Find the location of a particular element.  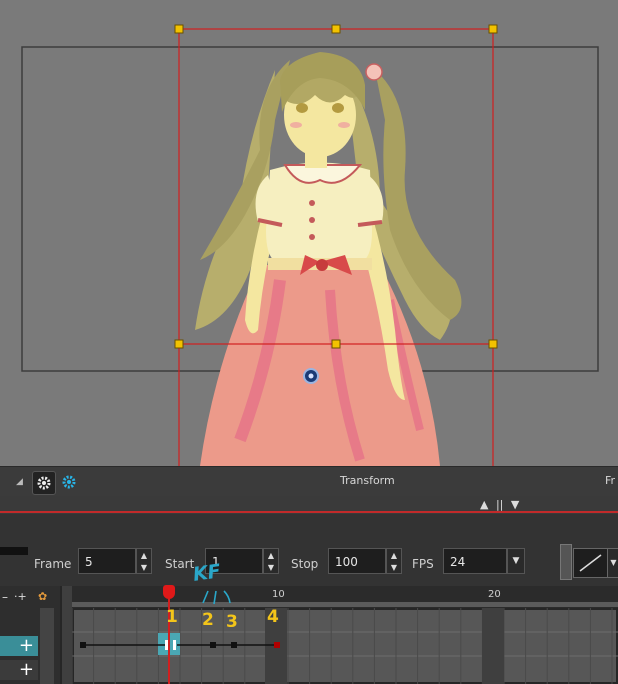

annotation-num-4: 4 is located at coordinates (273, 617).